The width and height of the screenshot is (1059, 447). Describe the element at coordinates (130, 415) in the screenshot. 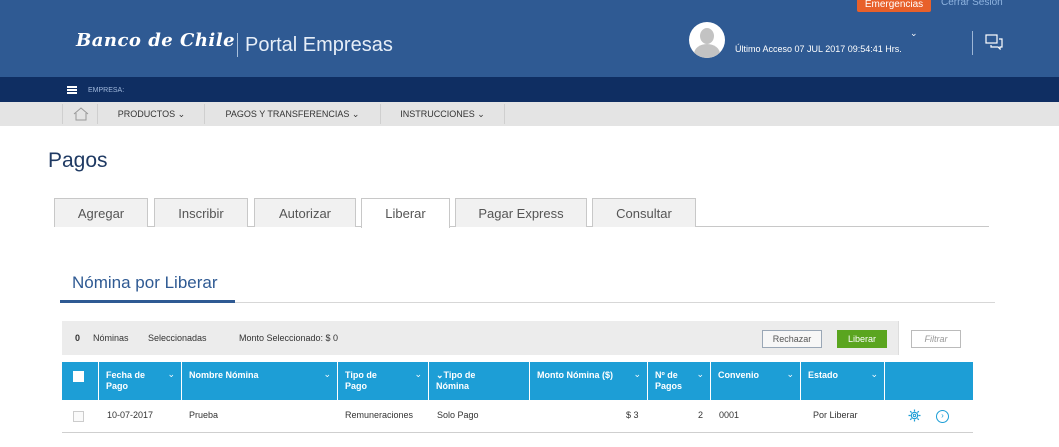

I see `cell-fecha: 10-07-2017` at that location.